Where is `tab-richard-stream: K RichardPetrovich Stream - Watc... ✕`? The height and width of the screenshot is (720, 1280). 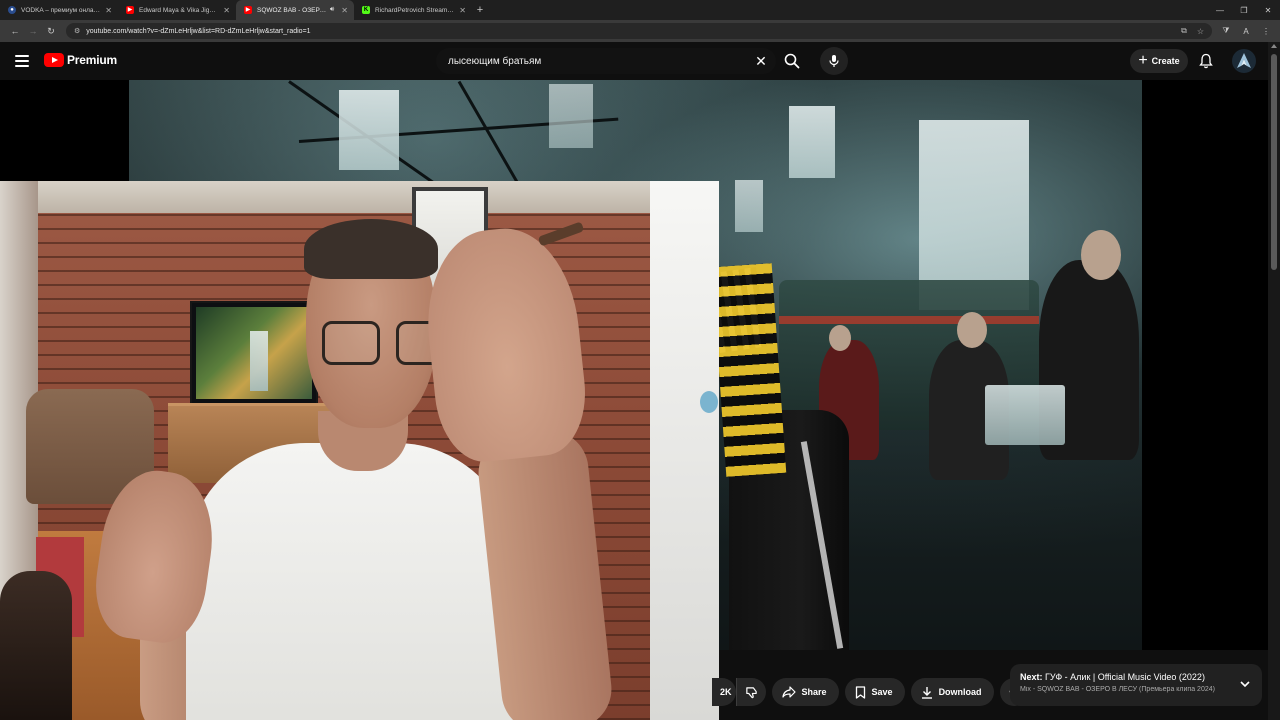 tab-richard-stream: K RichardPetrovich Stream - Watc... ✕ is located at coordinates (413, 10).